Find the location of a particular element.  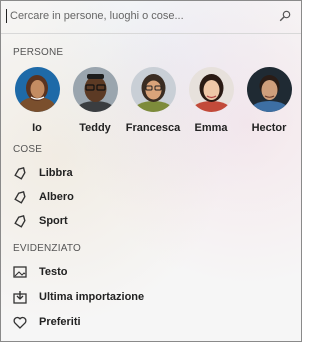

person-name: Hector is located at coordinates (269, 128).